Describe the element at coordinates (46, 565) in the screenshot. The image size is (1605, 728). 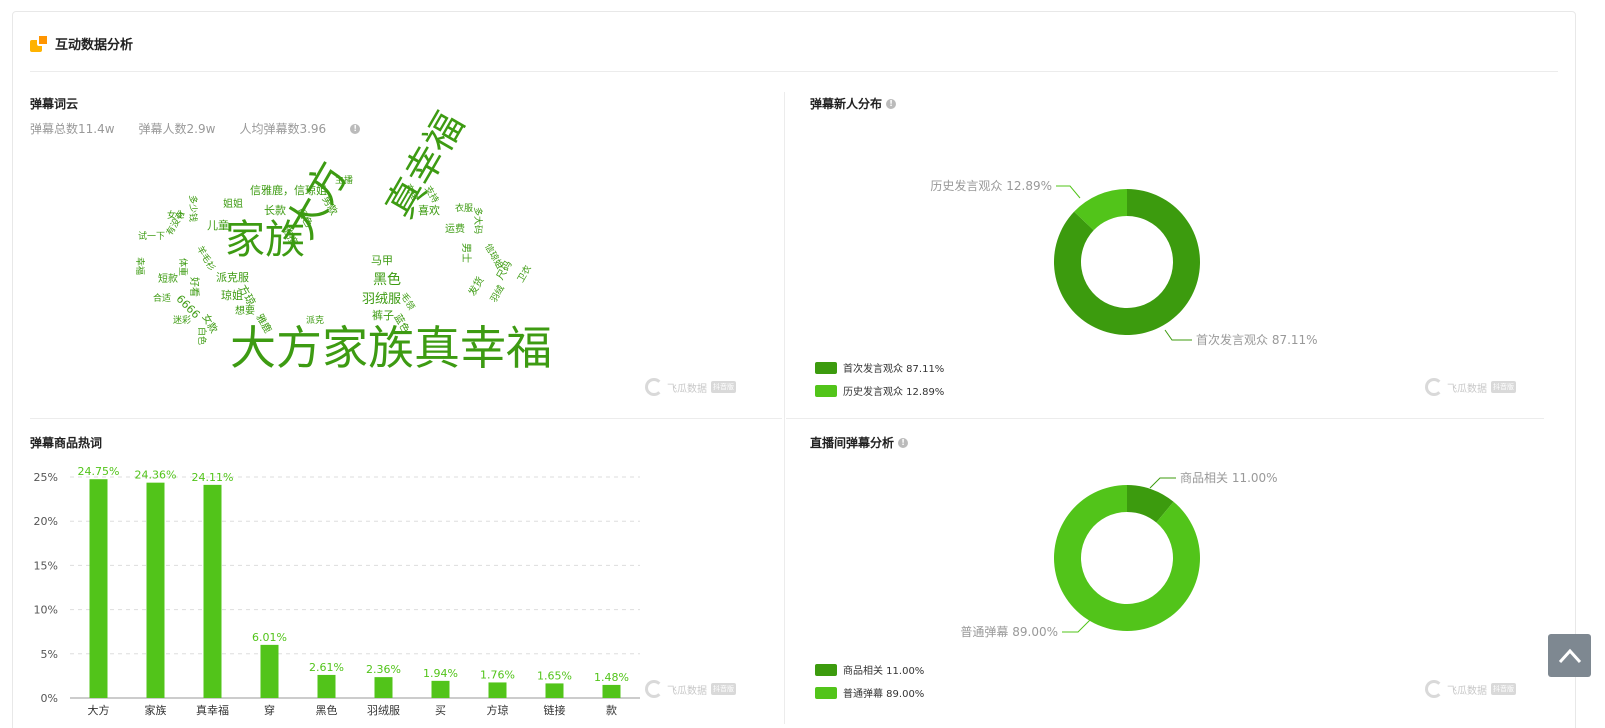
I see `y-tick-label: 15%` at that location.